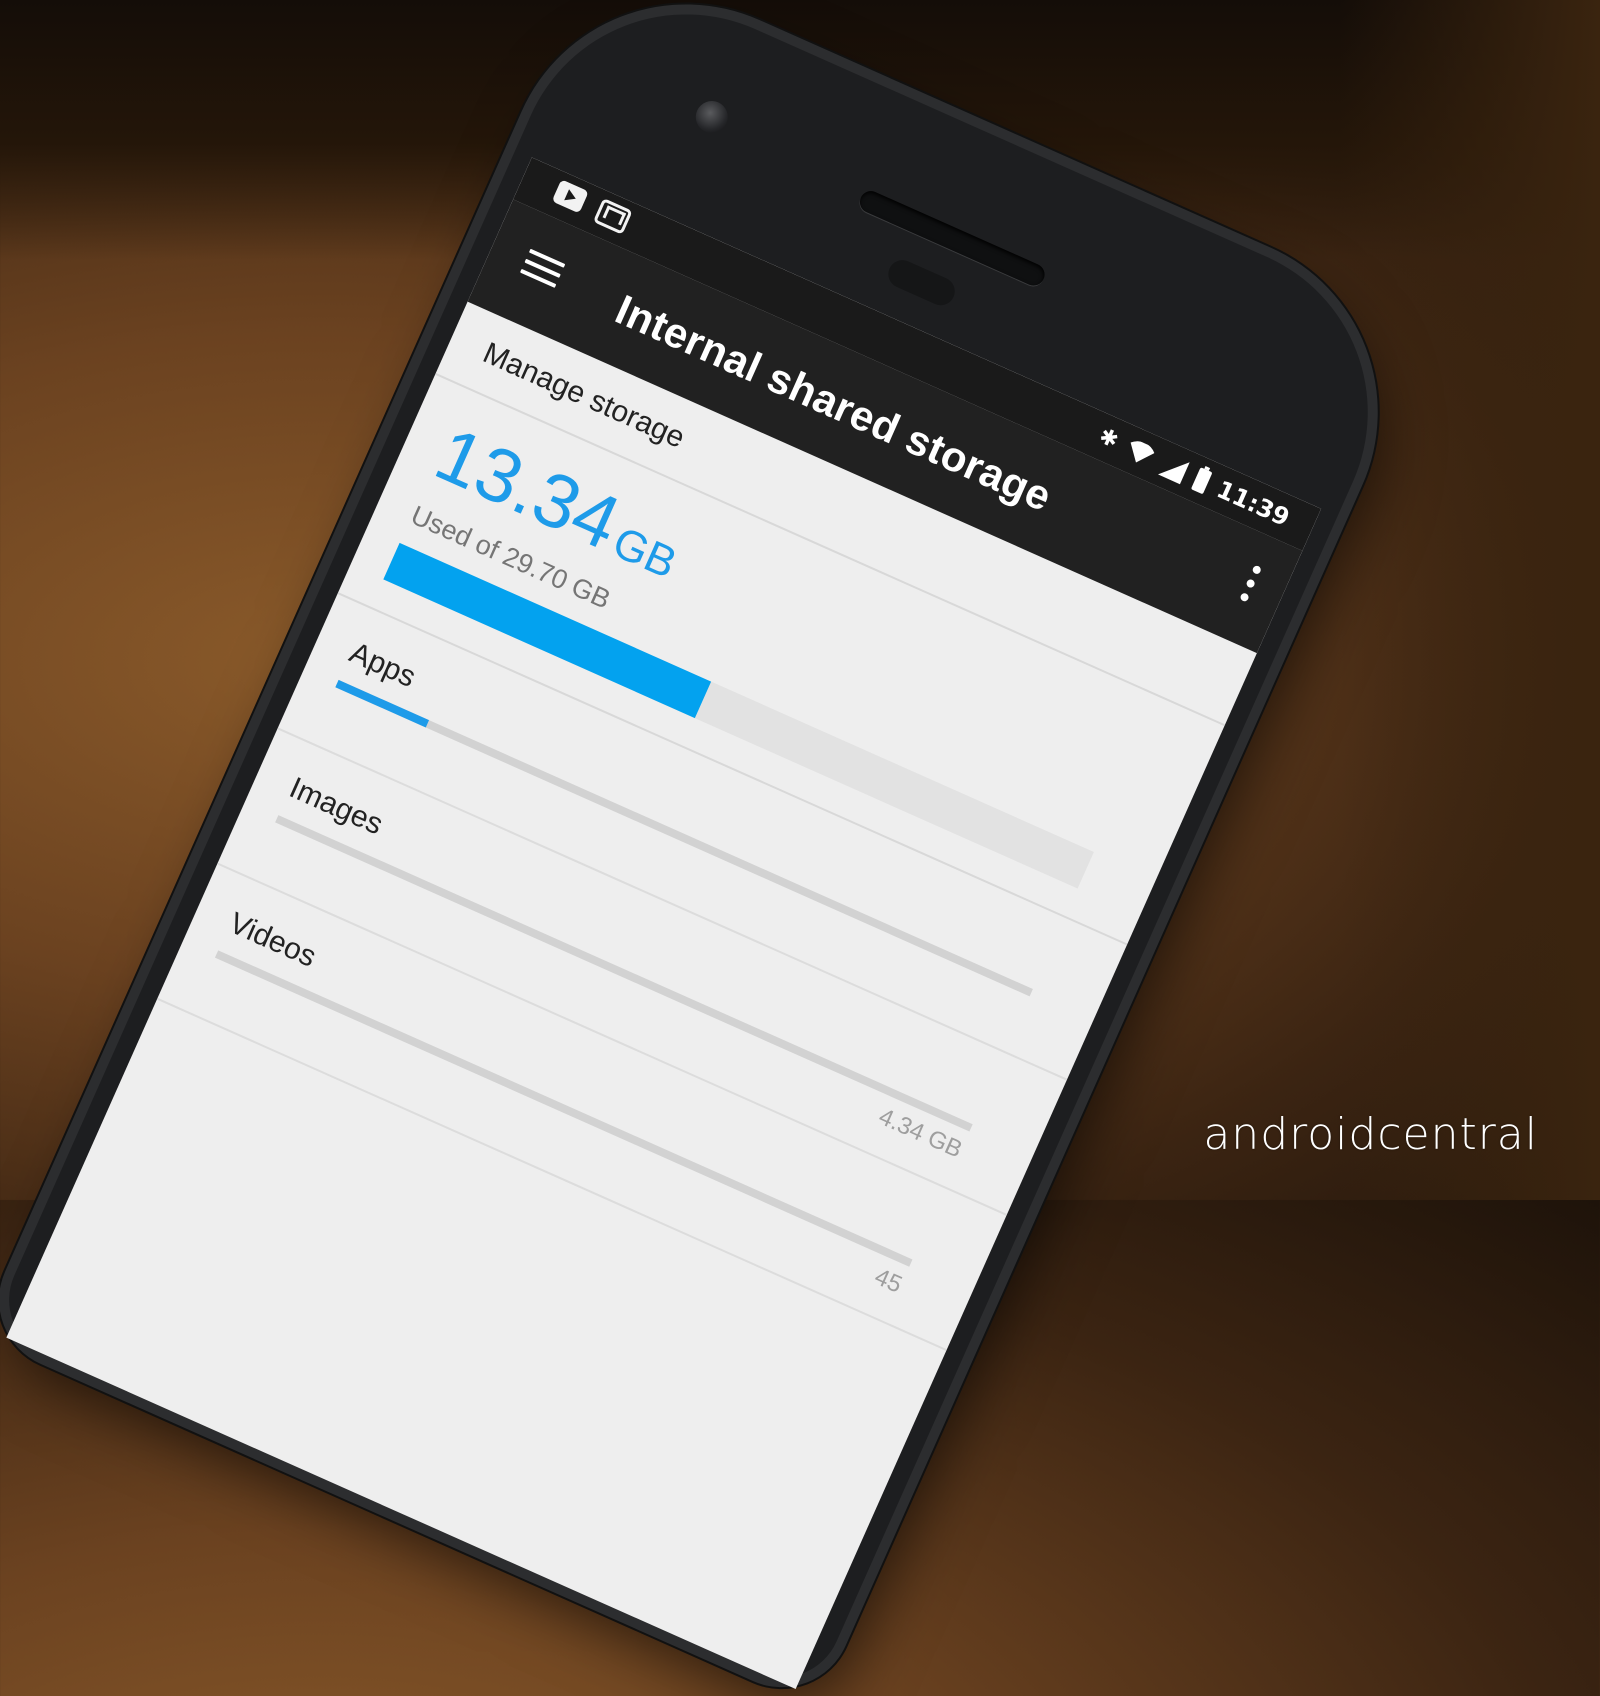 Image resolution: width=1600 pixels, height=1696 pixels. What do you see at coordinates (612, 216) in the screenshot?
I see `gmail-icon` at bounding box center [612, 216].